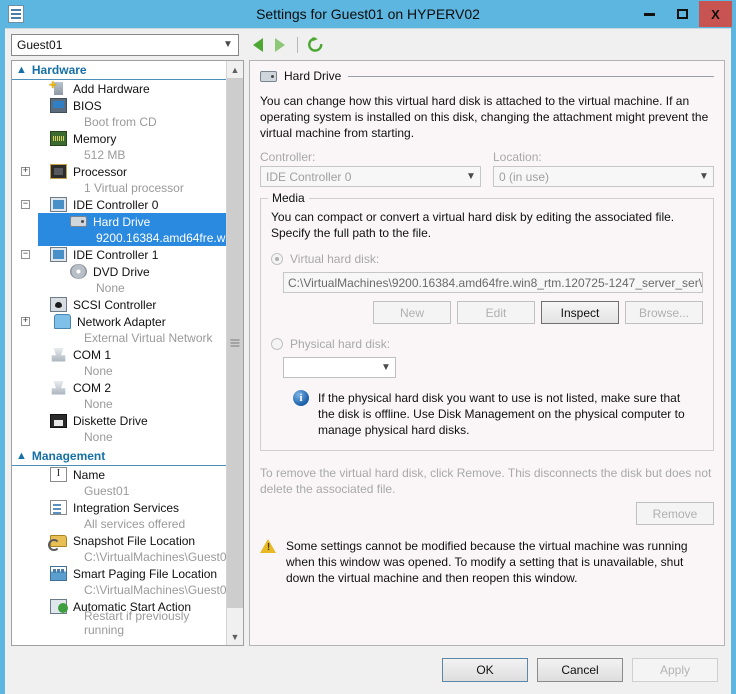  Describe the element at coordinates (25, 204) in the screenshot. I see `collapse-ide0-button: −` at that location.